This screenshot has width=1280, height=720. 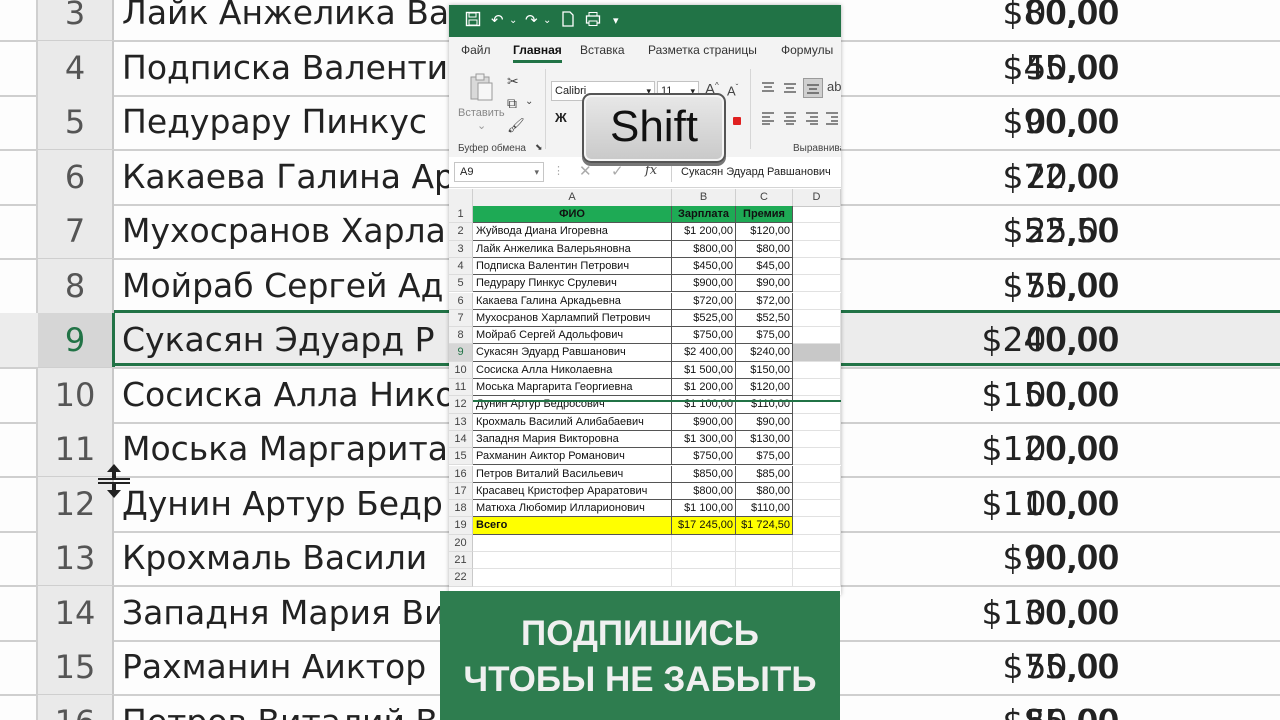 What do you see at coordinates (764, 491) in the screenshot?
I see `cell-bonus: $80,00` at bounding box center [764, 491].